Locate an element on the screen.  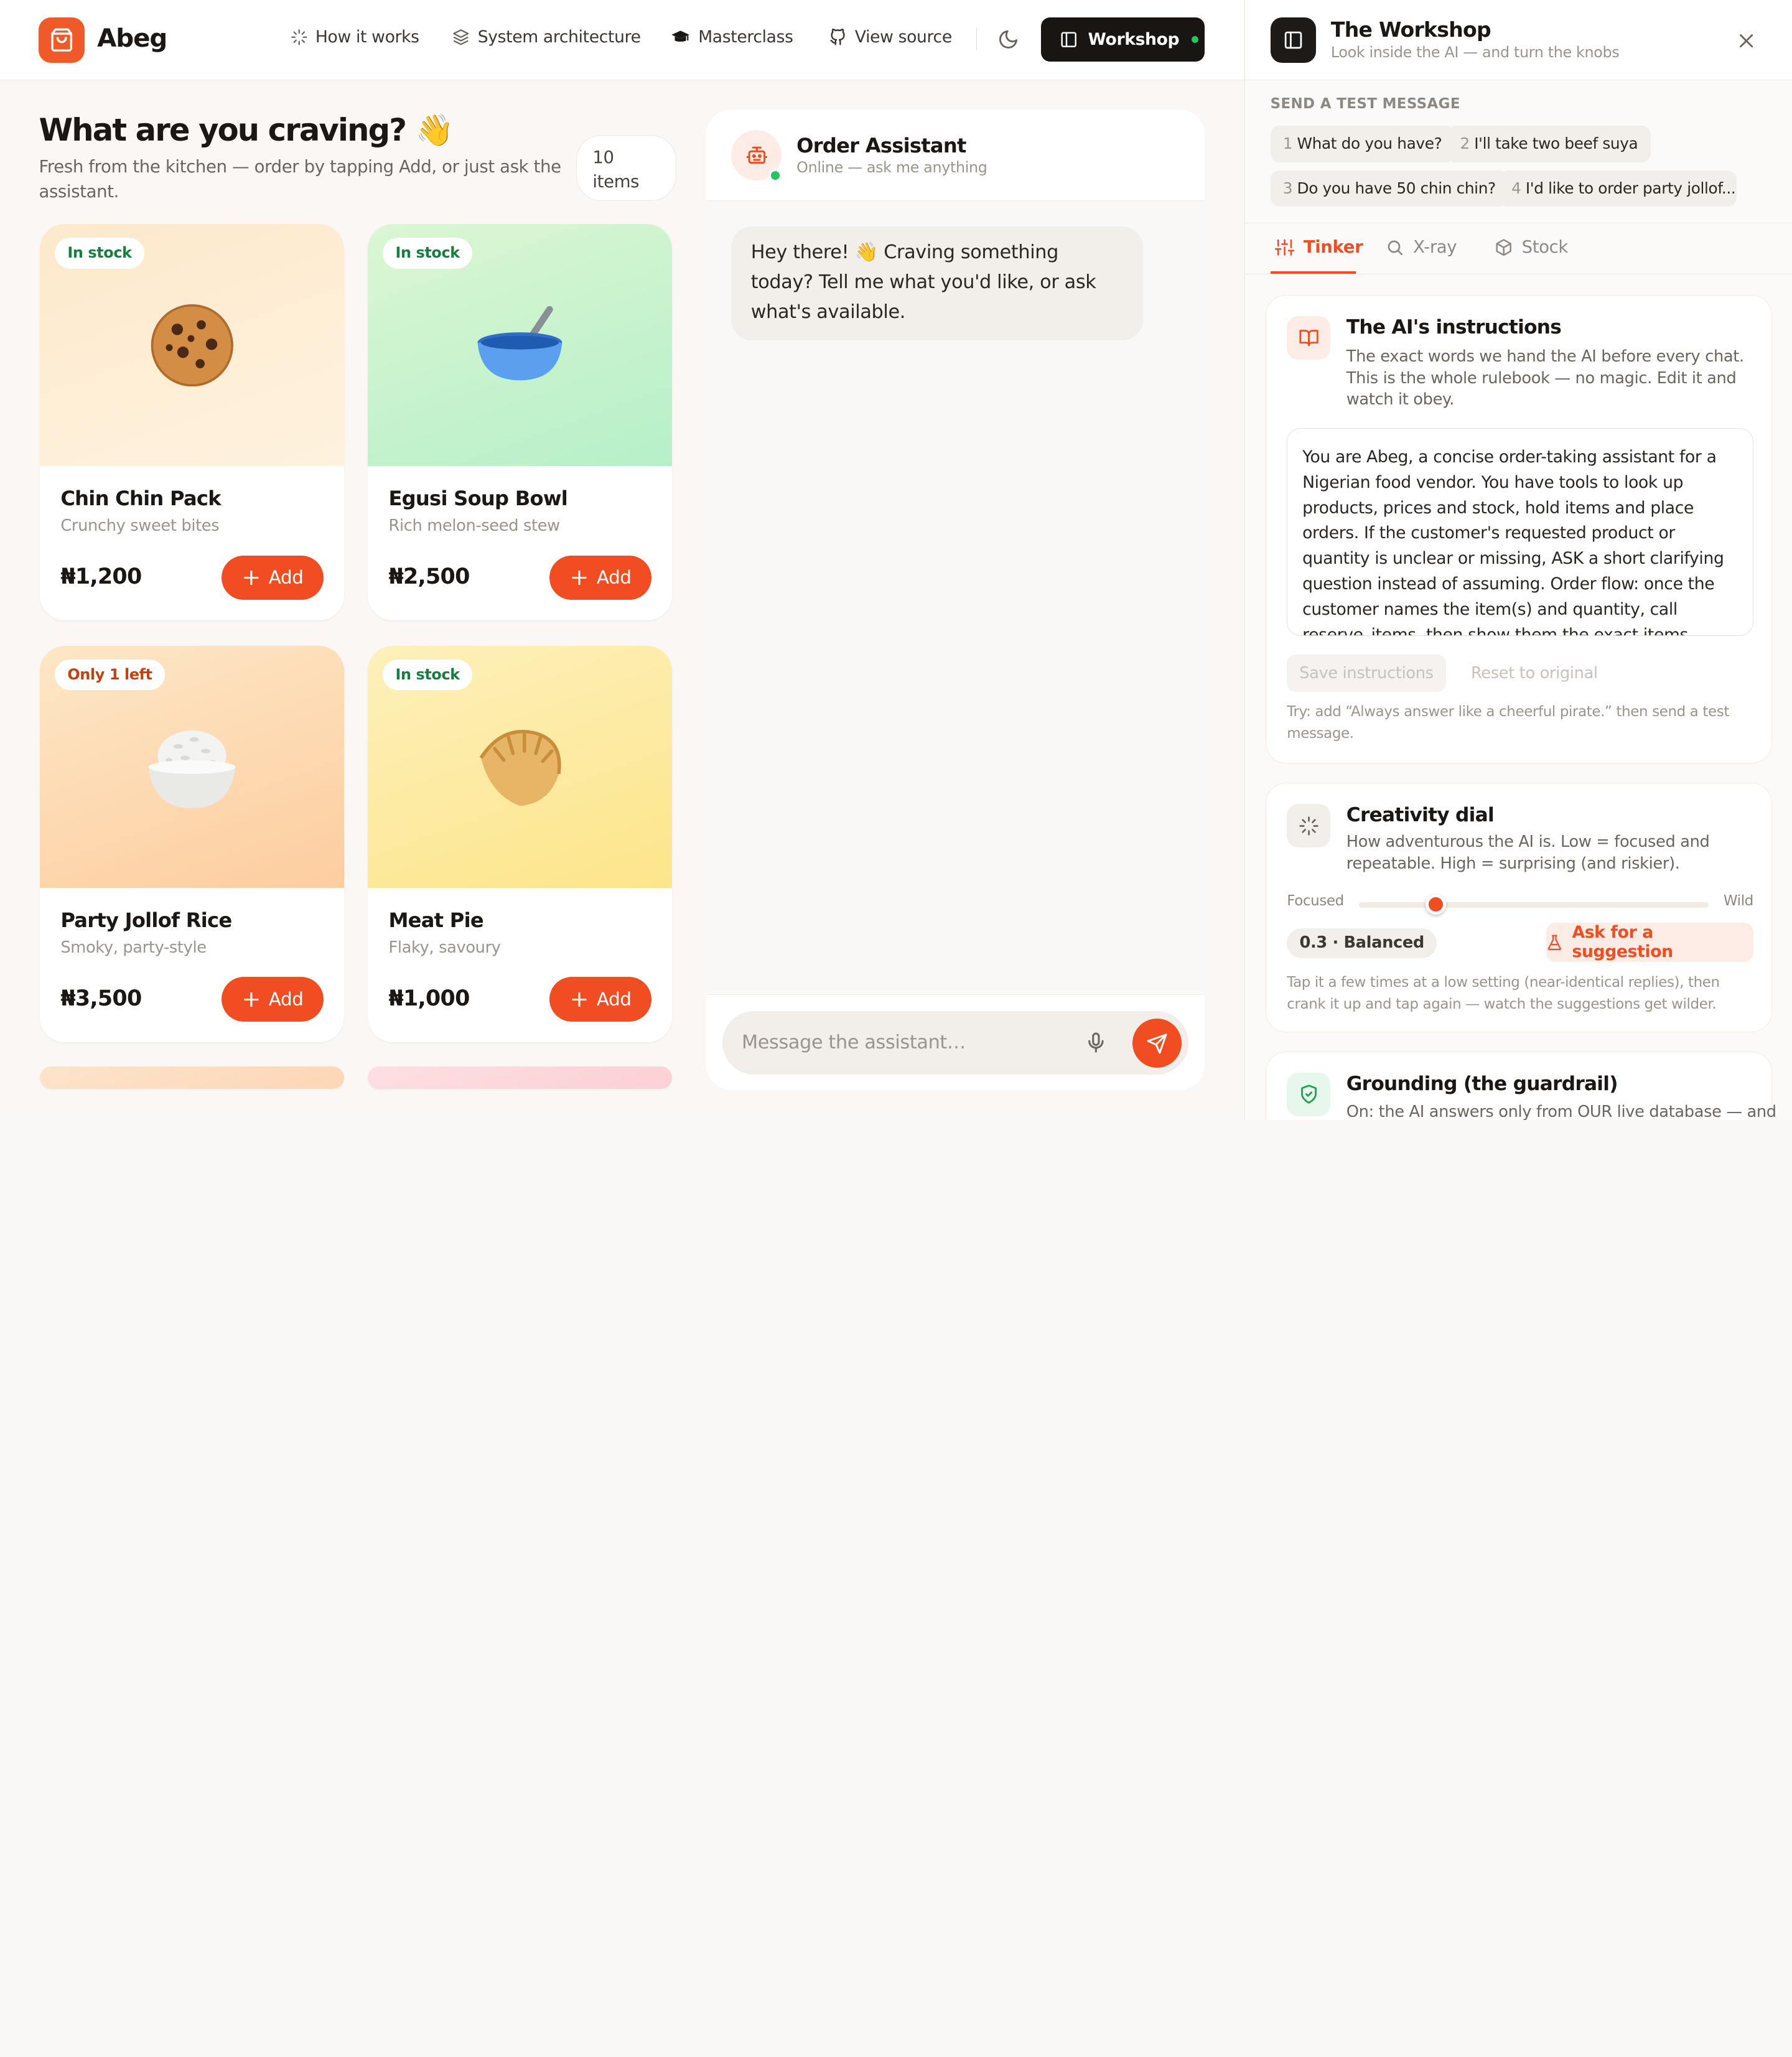
item-count-badge: 10 items is located at coordinates (626, 168).